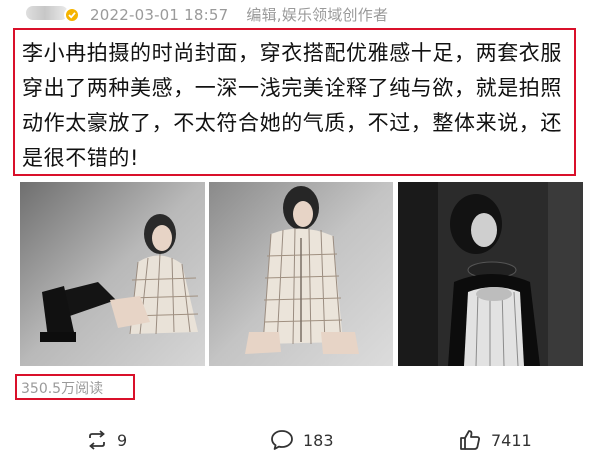 This screenshot has width=600, height=464. I want to click on comment-count: 183, so click(318, 440).